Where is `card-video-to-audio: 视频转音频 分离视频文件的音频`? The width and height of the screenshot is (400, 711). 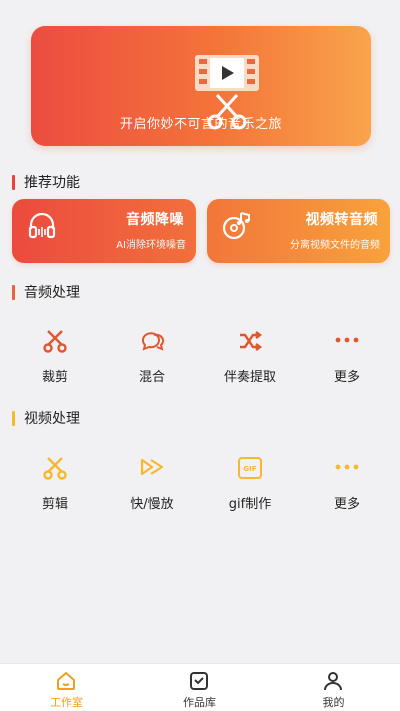
card-video-to-audio: 视频转音频 分离视频文件的音频 is located at coordinates (298, 231).